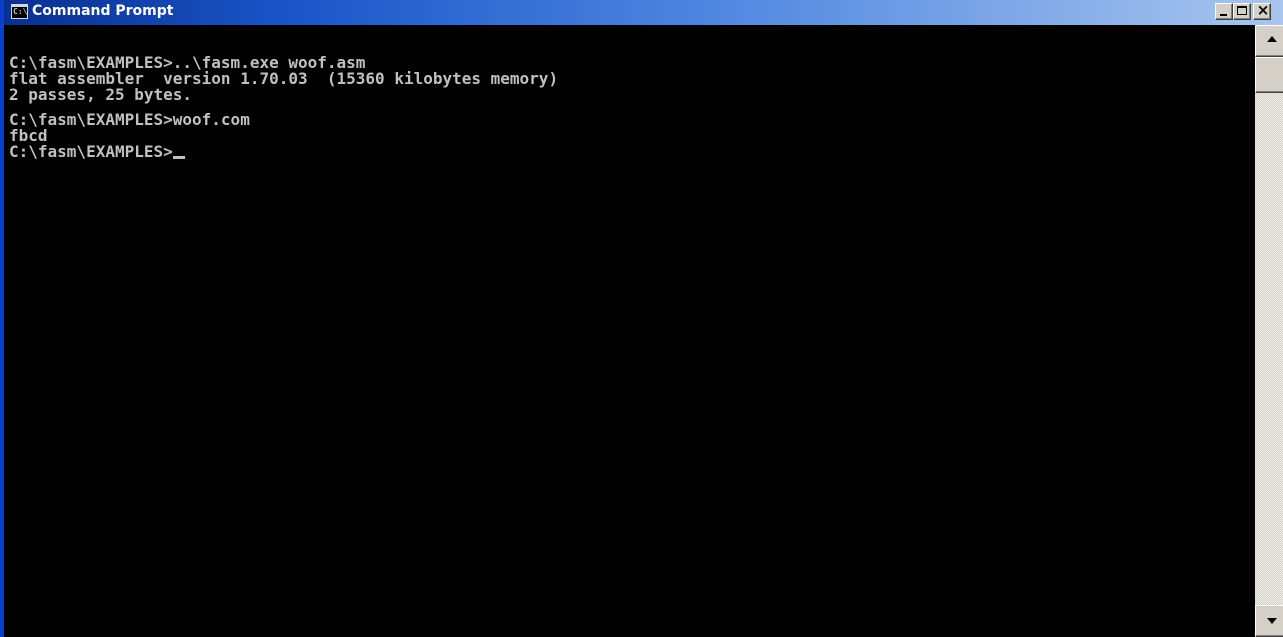 The height and width of the screenshot is (637, 1283). I want to click on console-prompt-line: C:\fasm\EXAMPLES>, so click(632, 152).